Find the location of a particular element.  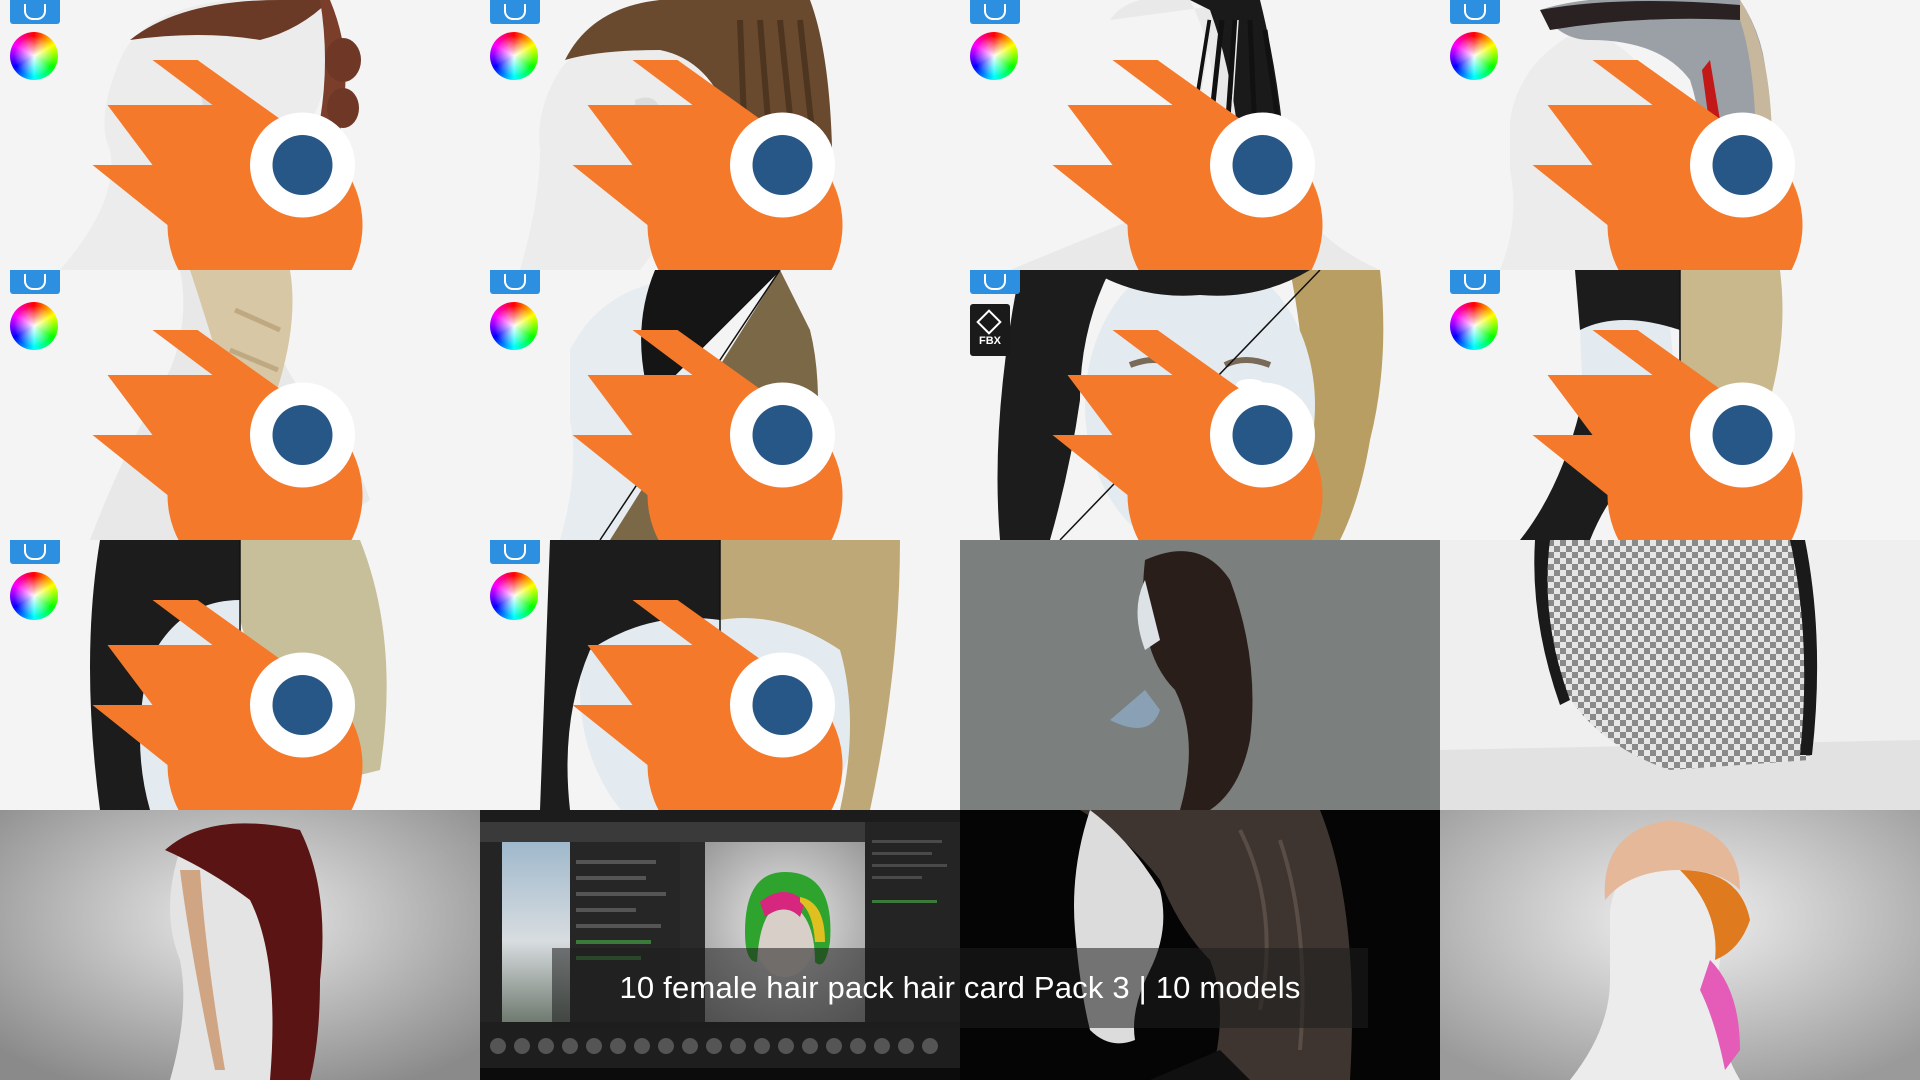

menu-bar is located at coordinates (720, 816).